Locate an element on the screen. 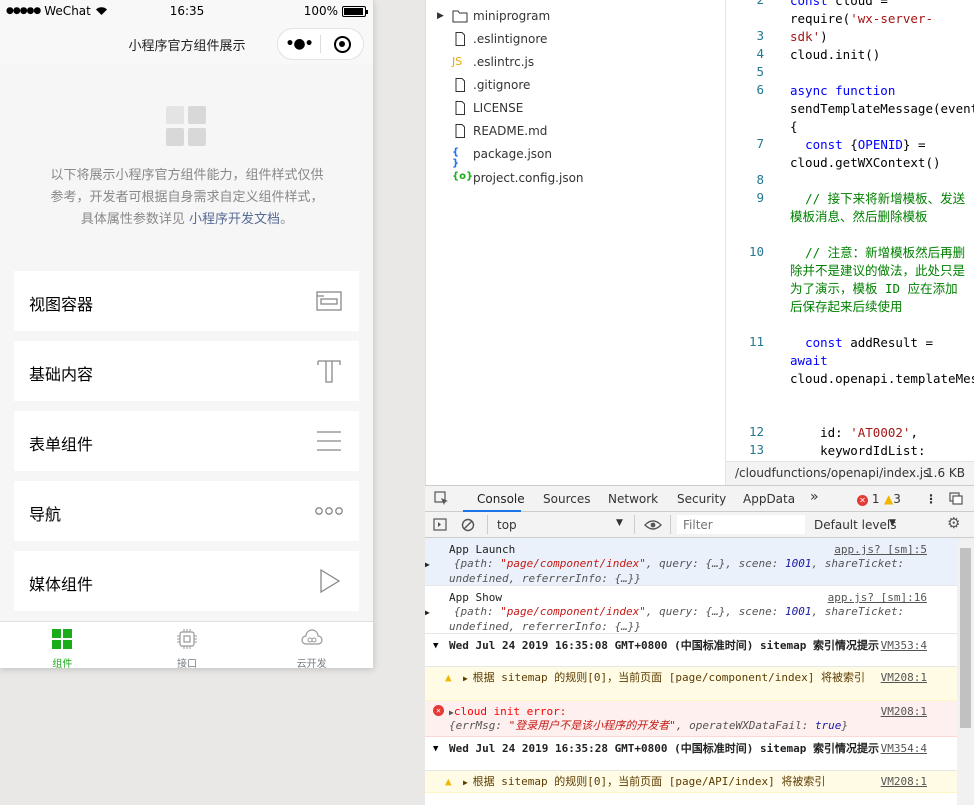 Image resolution: width=974 pixels, height=805 pixels. file-path: /cloudfunctions/openapi/index.js is located at coordinates (832, 473).